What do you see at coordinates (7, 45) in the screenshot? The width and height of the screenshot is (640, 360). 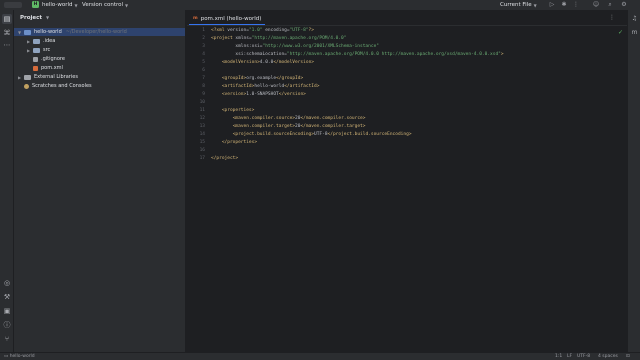 I see `more-tools-icon: ⋯` at bounding box center [7, 45].